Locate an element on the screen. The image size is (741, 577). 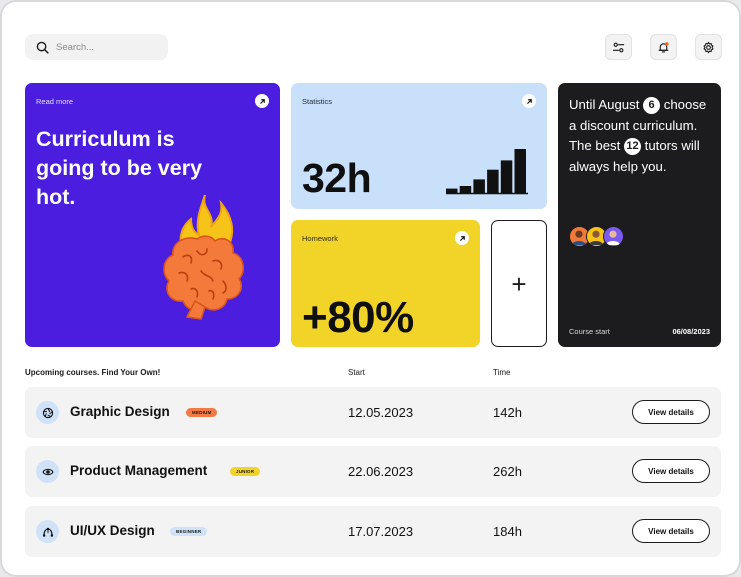
gear-icon is located at coordinates (708, 47).